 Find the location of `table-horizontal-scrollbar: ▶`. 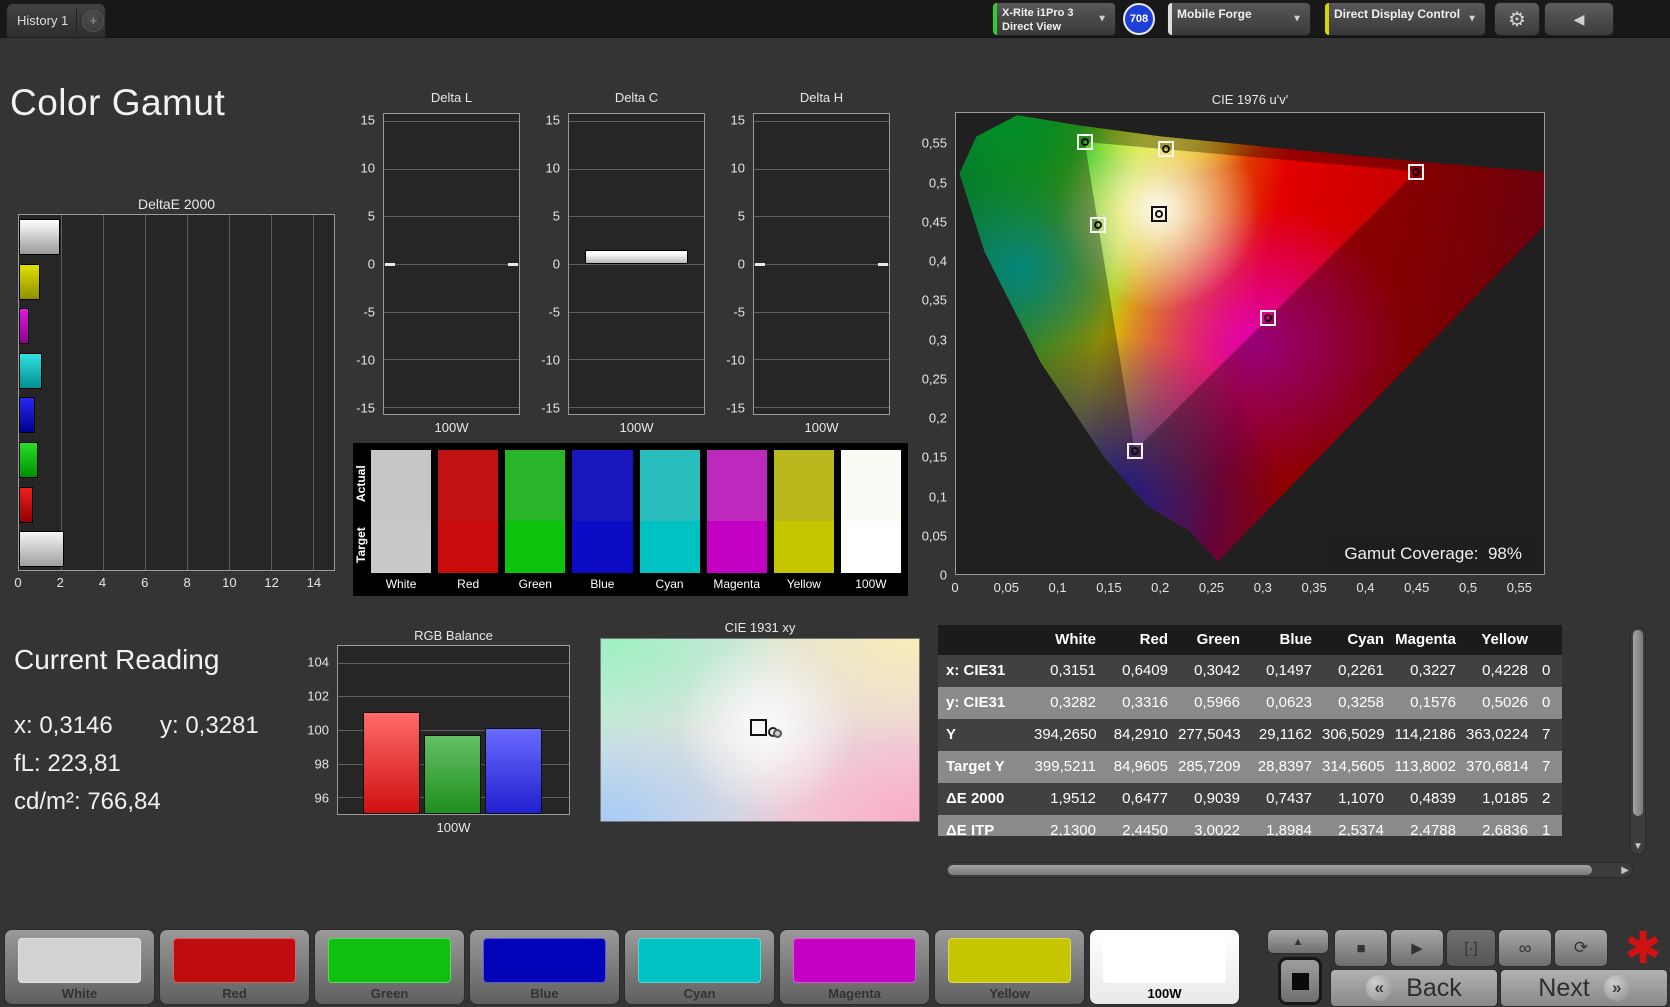

table-horizontal-scrollbar: ▶ is located at coordinates (1289, 870).